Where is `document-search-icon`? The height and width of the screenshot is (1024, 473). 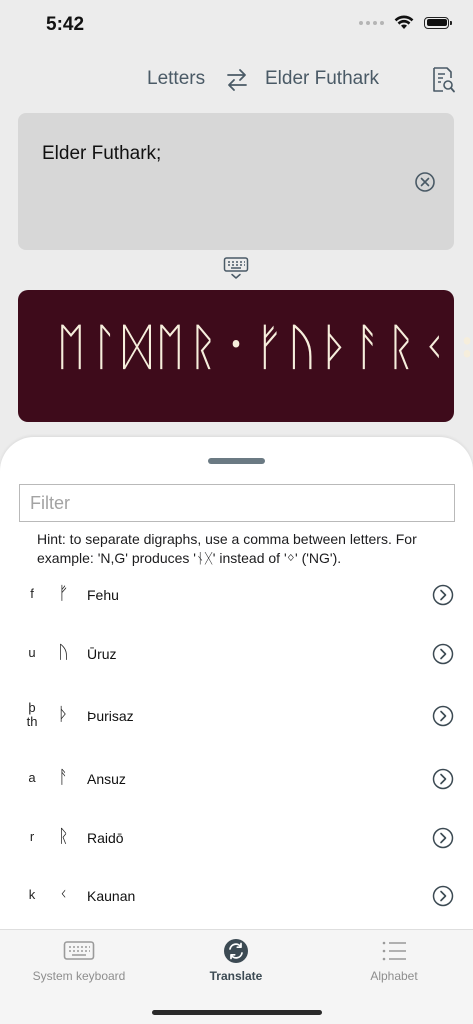 document-search-icon is located at coordinates (443, 80).